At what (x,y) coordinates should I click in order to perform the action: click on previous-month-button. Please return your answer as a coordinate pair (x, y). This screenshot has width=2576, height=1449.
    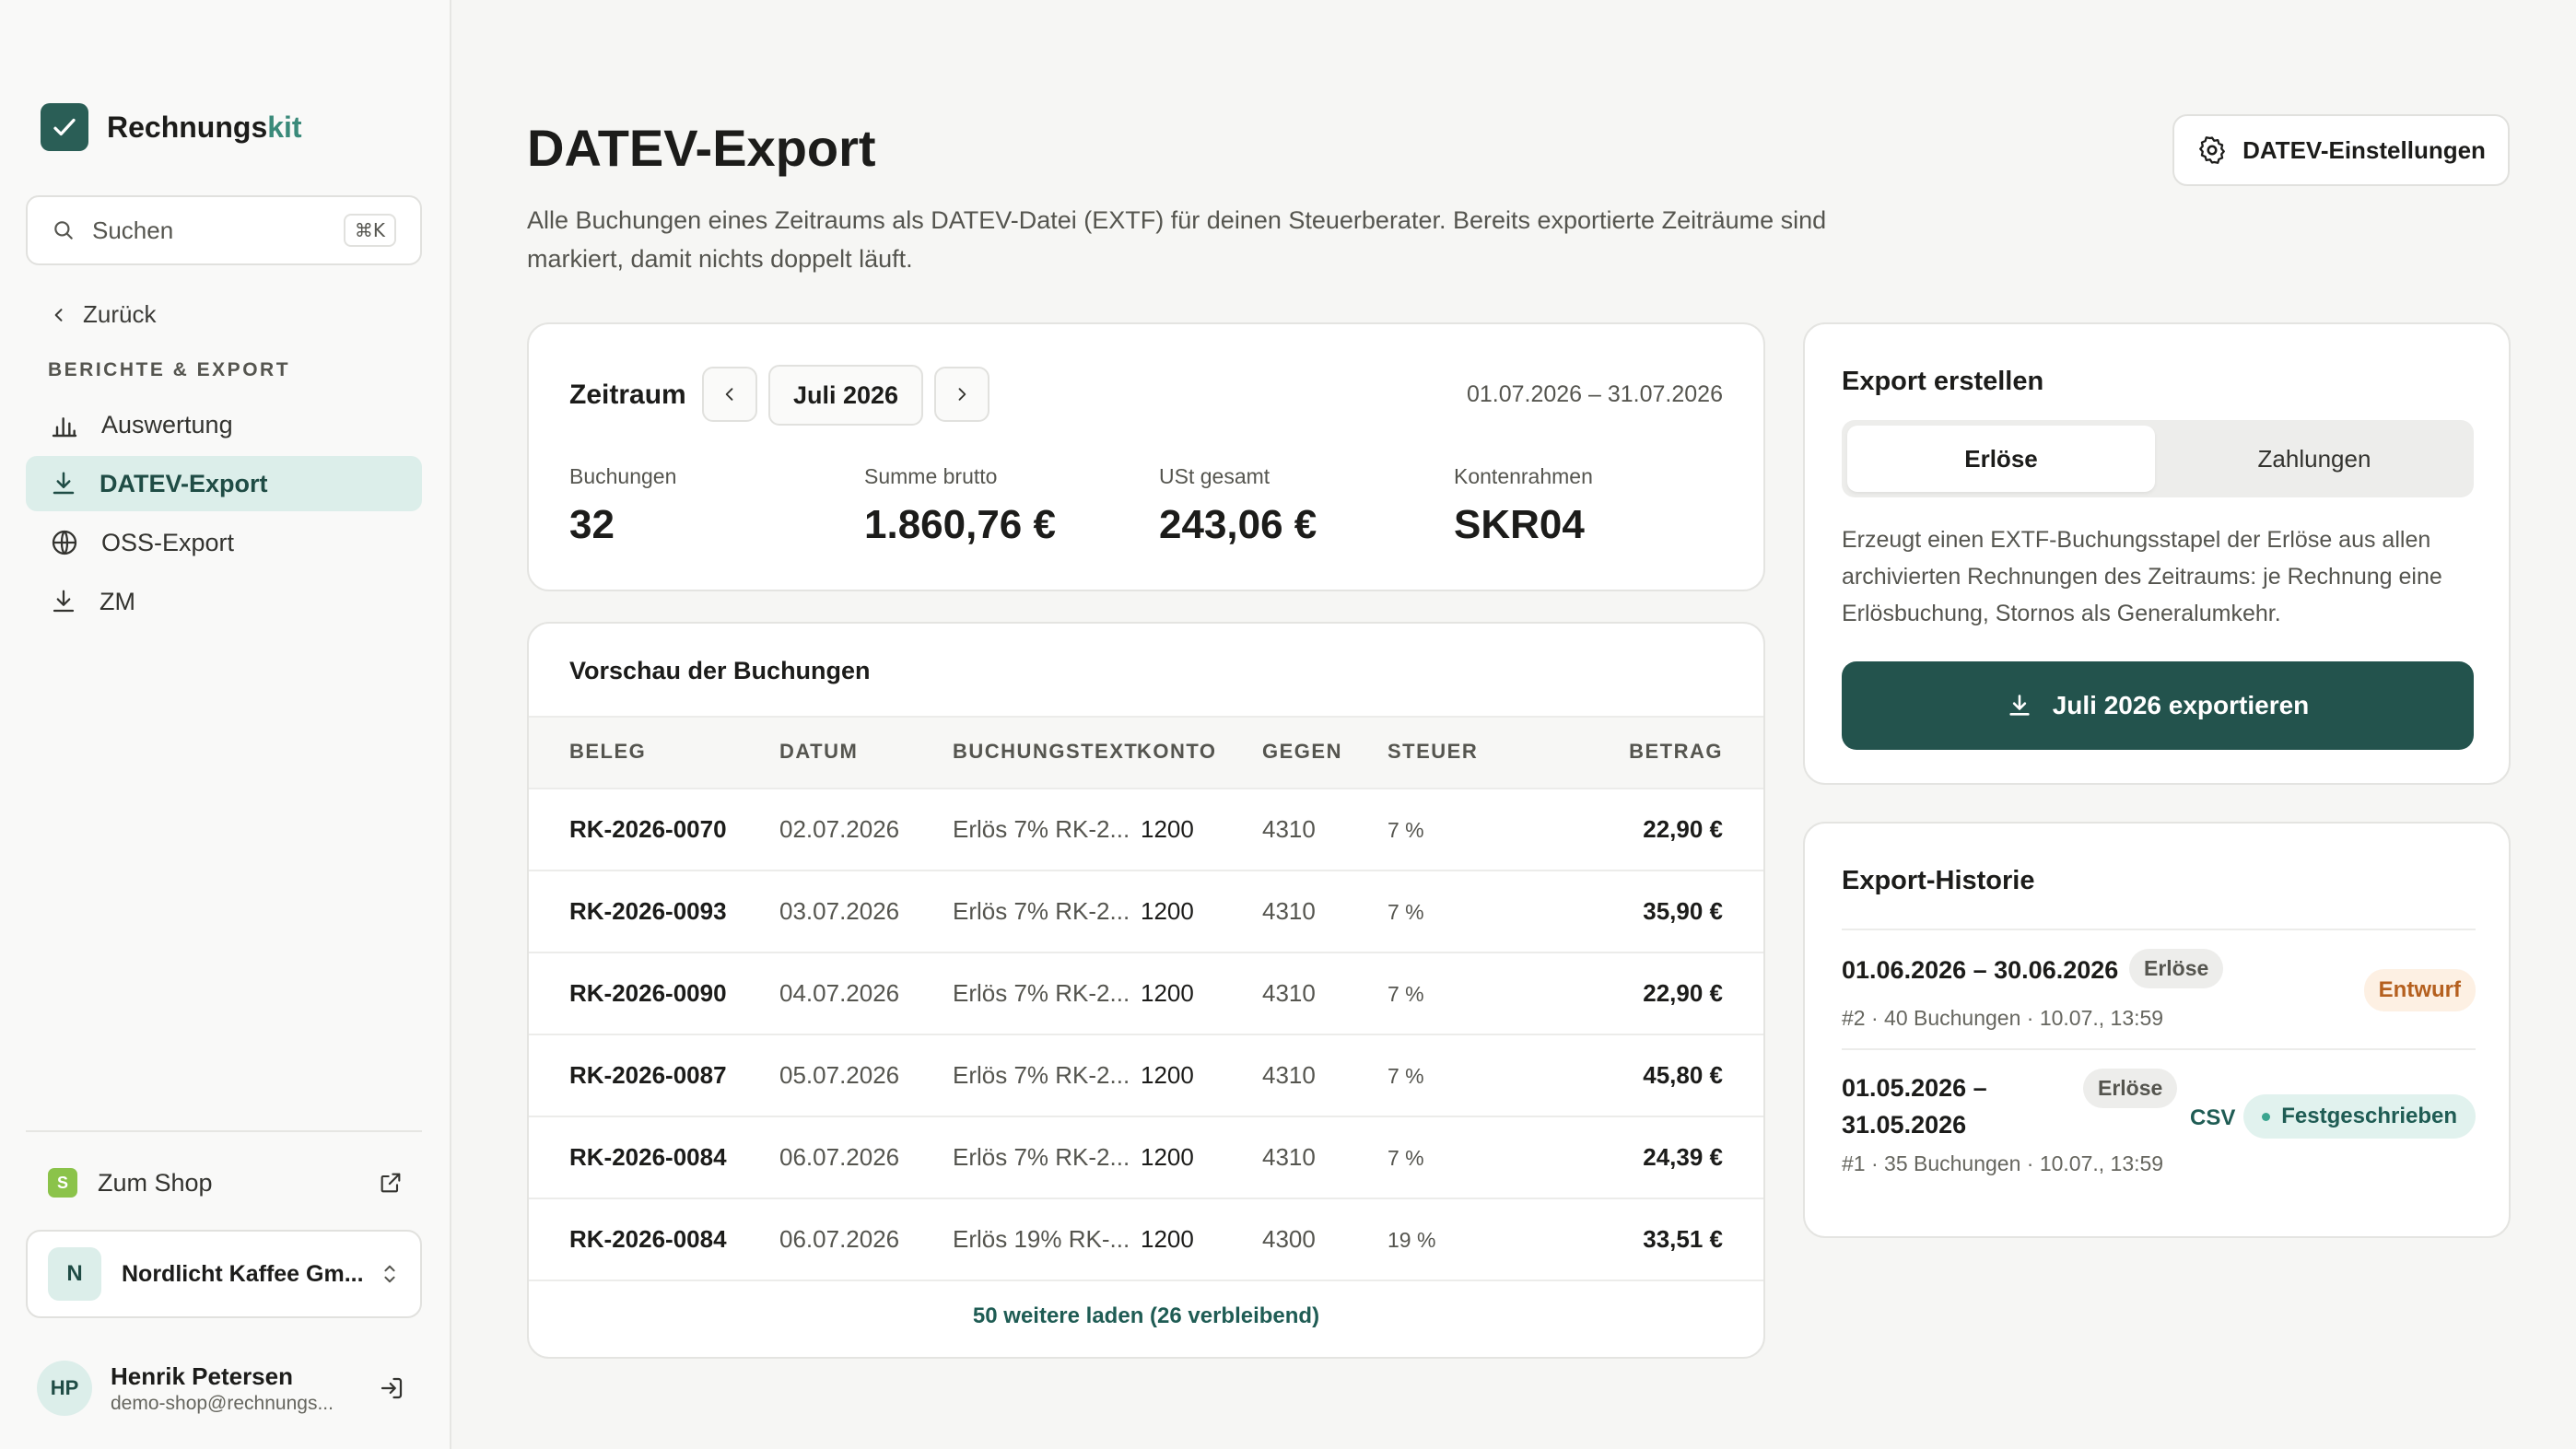
    Looking at the image, I should click on (729, 395).